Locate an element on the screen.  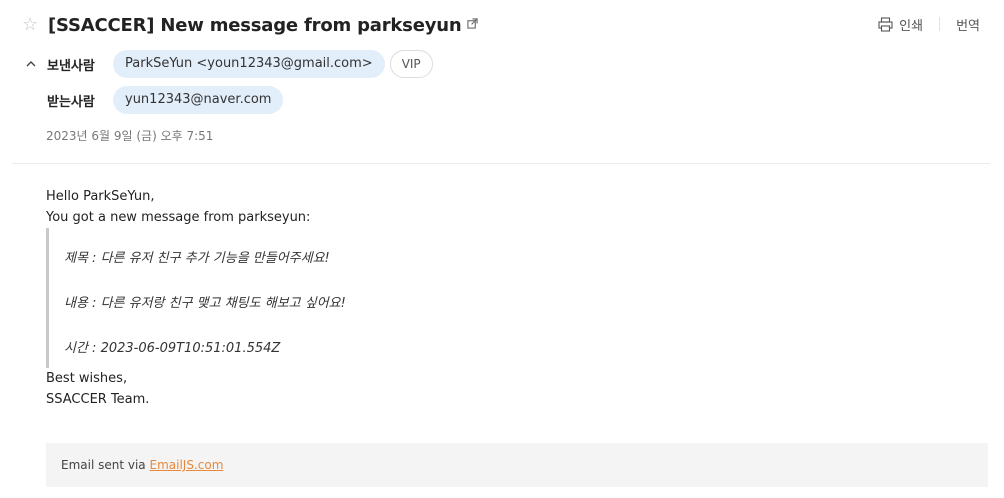
subject-row: ☆ [SSACCER] New message from parkseyun is located at coordinates (250, 25).